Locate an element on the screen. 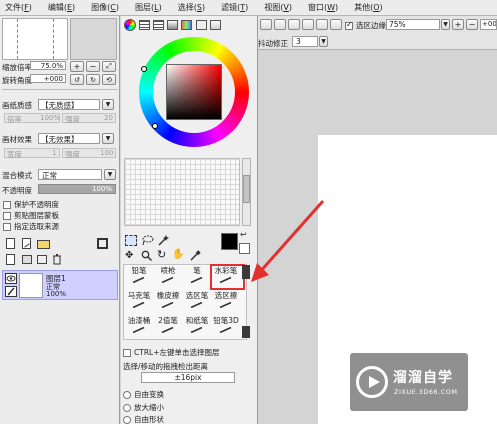 Image resolution: width=497 pixels, height=424 pixels. copy-layer-icon is located at coordinates (10, 259).